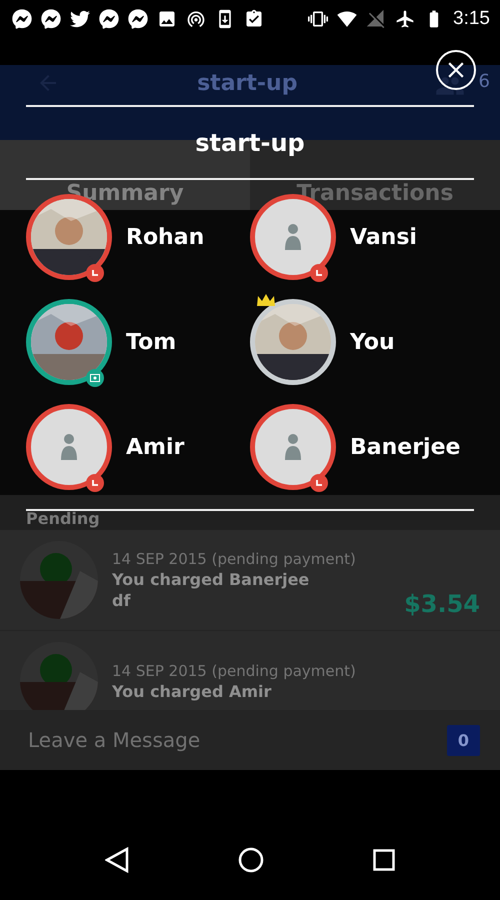 Image resolution: width=500 pixels, height=900 pixels. Describe the element at coordinates (372, 342) in the screenshot. I see `member-name: You` at that location.